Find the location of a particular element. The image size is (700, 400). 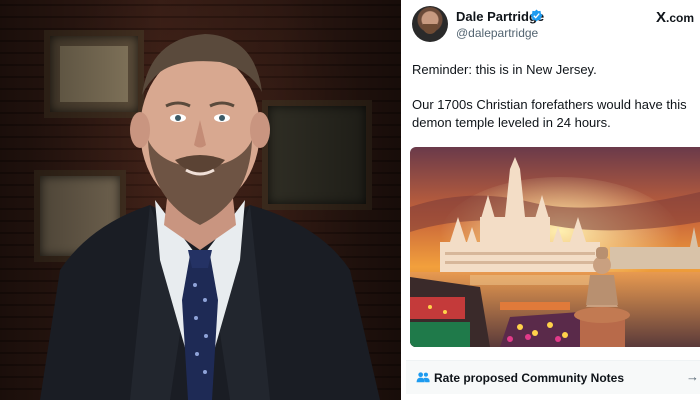

x-logo: X.com is located at coordinates (675, 17).